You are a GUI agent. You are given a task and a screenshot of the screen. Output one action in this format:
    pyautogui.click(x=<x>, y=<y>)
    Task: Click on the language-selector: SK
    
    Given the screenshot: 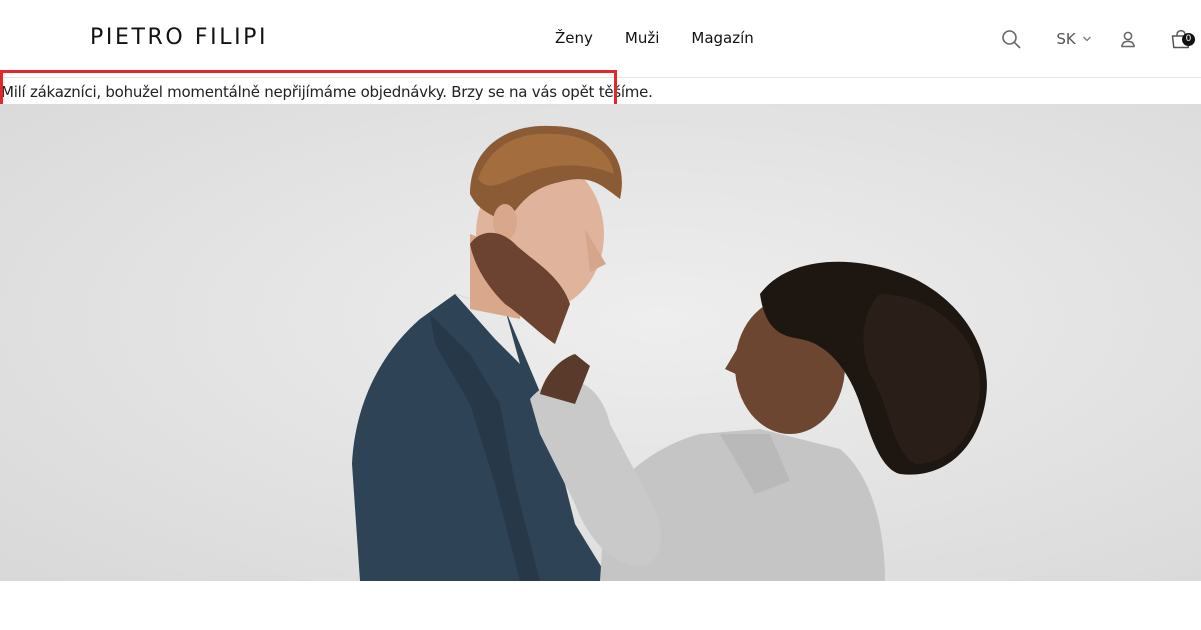 What is the action you would take?
    pyautogui.click(x=1074, y=39)
    